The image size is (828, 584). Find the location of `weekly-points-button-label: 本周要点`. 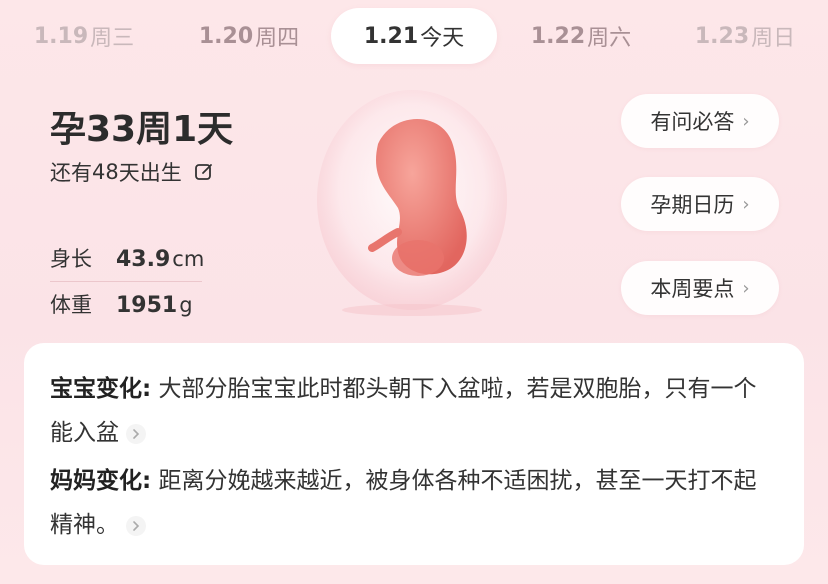

weekly-points-button-label: 本周要点 is located at coordinates (692, 289).